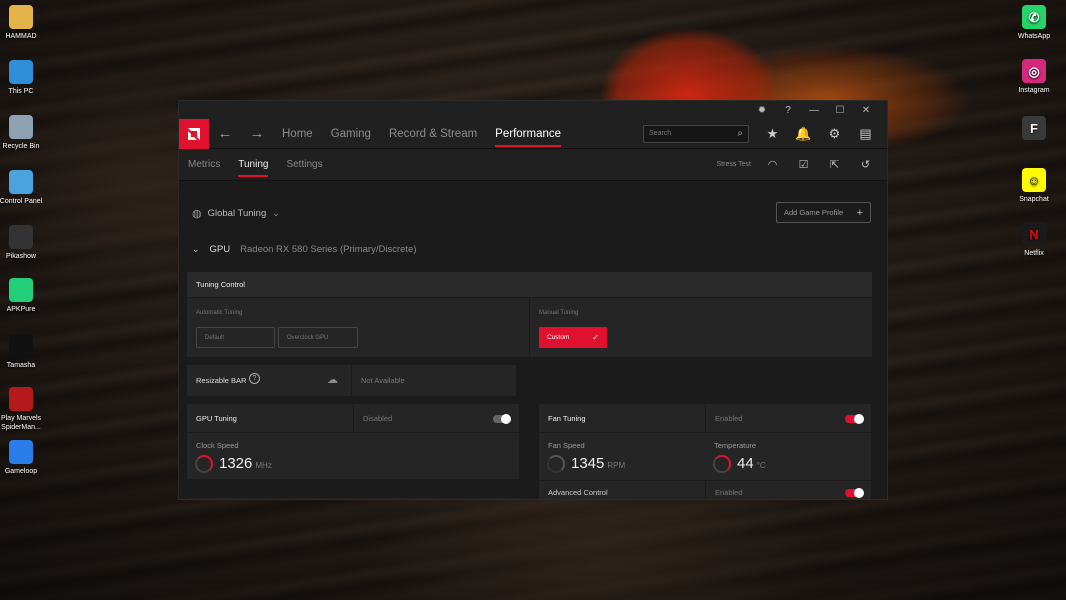 This screenshot has width=1066, height=600. Describe the element at coordinates (529, 285) in the screenshot. I see `tuning-control-title: Tuning Control` at that location.